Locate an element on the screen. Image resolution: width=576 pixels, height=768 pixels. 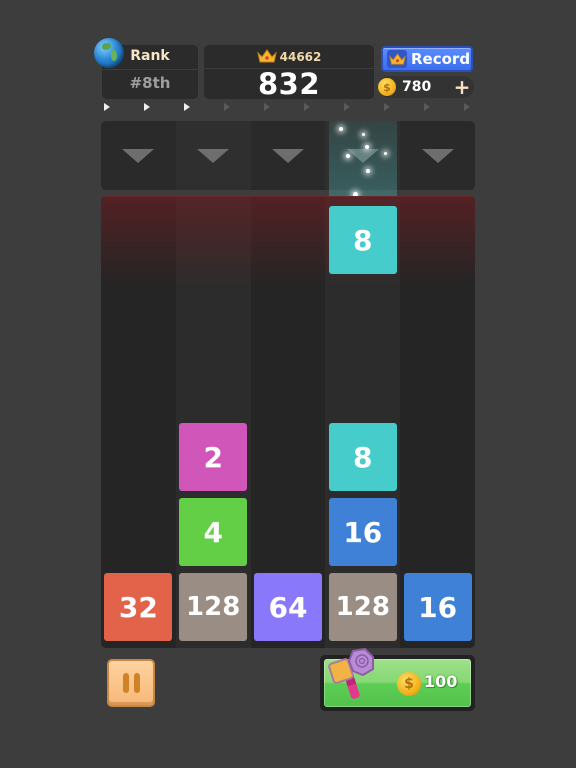
number-tile: 32 is located at coordinates (138, 607).